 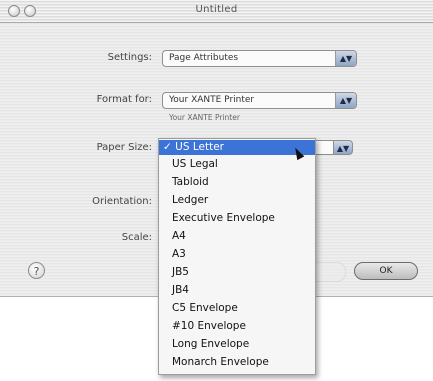 I want to click on question-icon: ?, so click(x=36, y=271).